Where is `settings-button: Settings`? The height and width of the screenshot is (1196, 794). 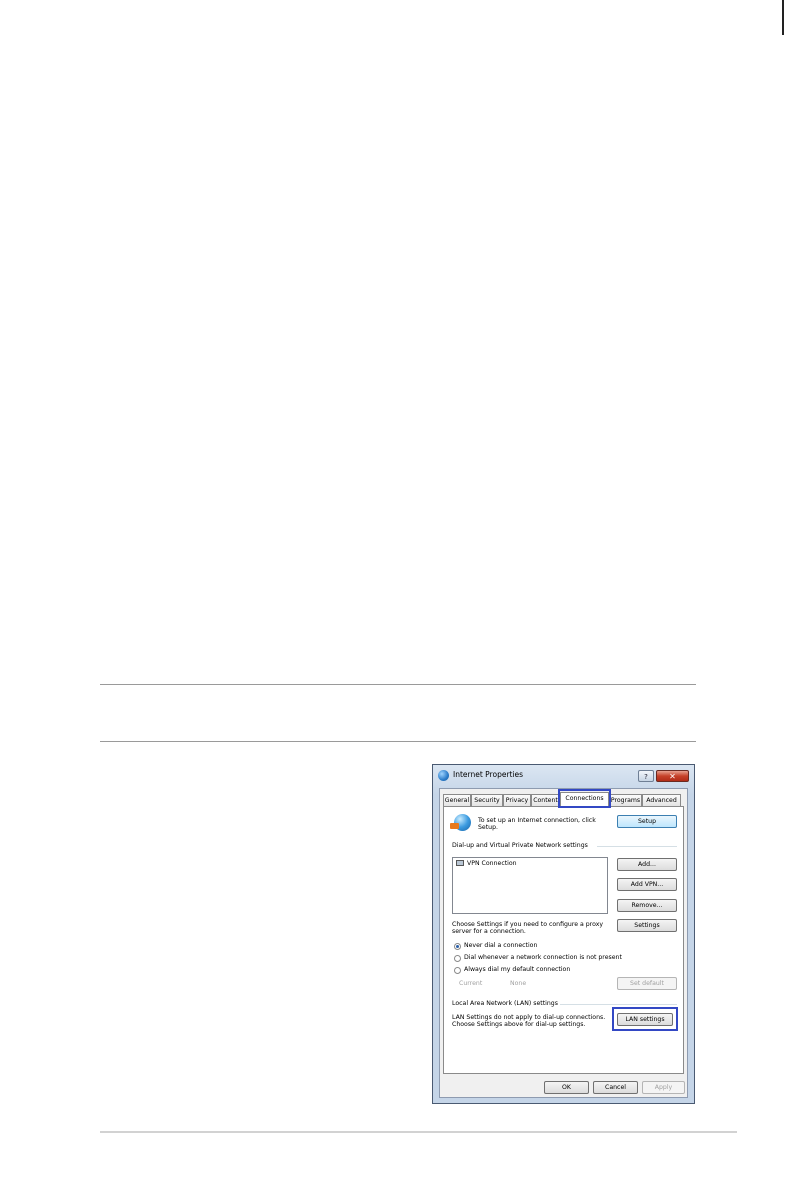 settings-button: Settings is located at coordinates (647, 925).